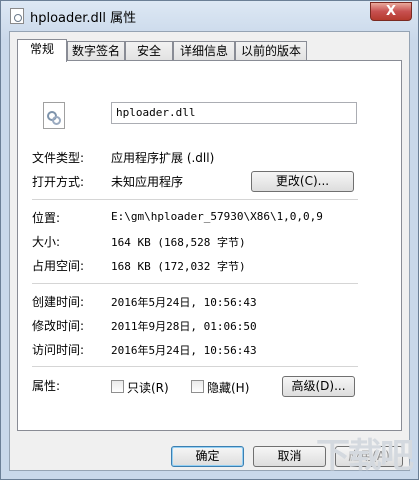 The width and height of the screenshot is (419, 480). What do you see at coordinates (58, 302) in the screenshot?
I see `created-label: 创建时间:` at bounding box center [58, 302].